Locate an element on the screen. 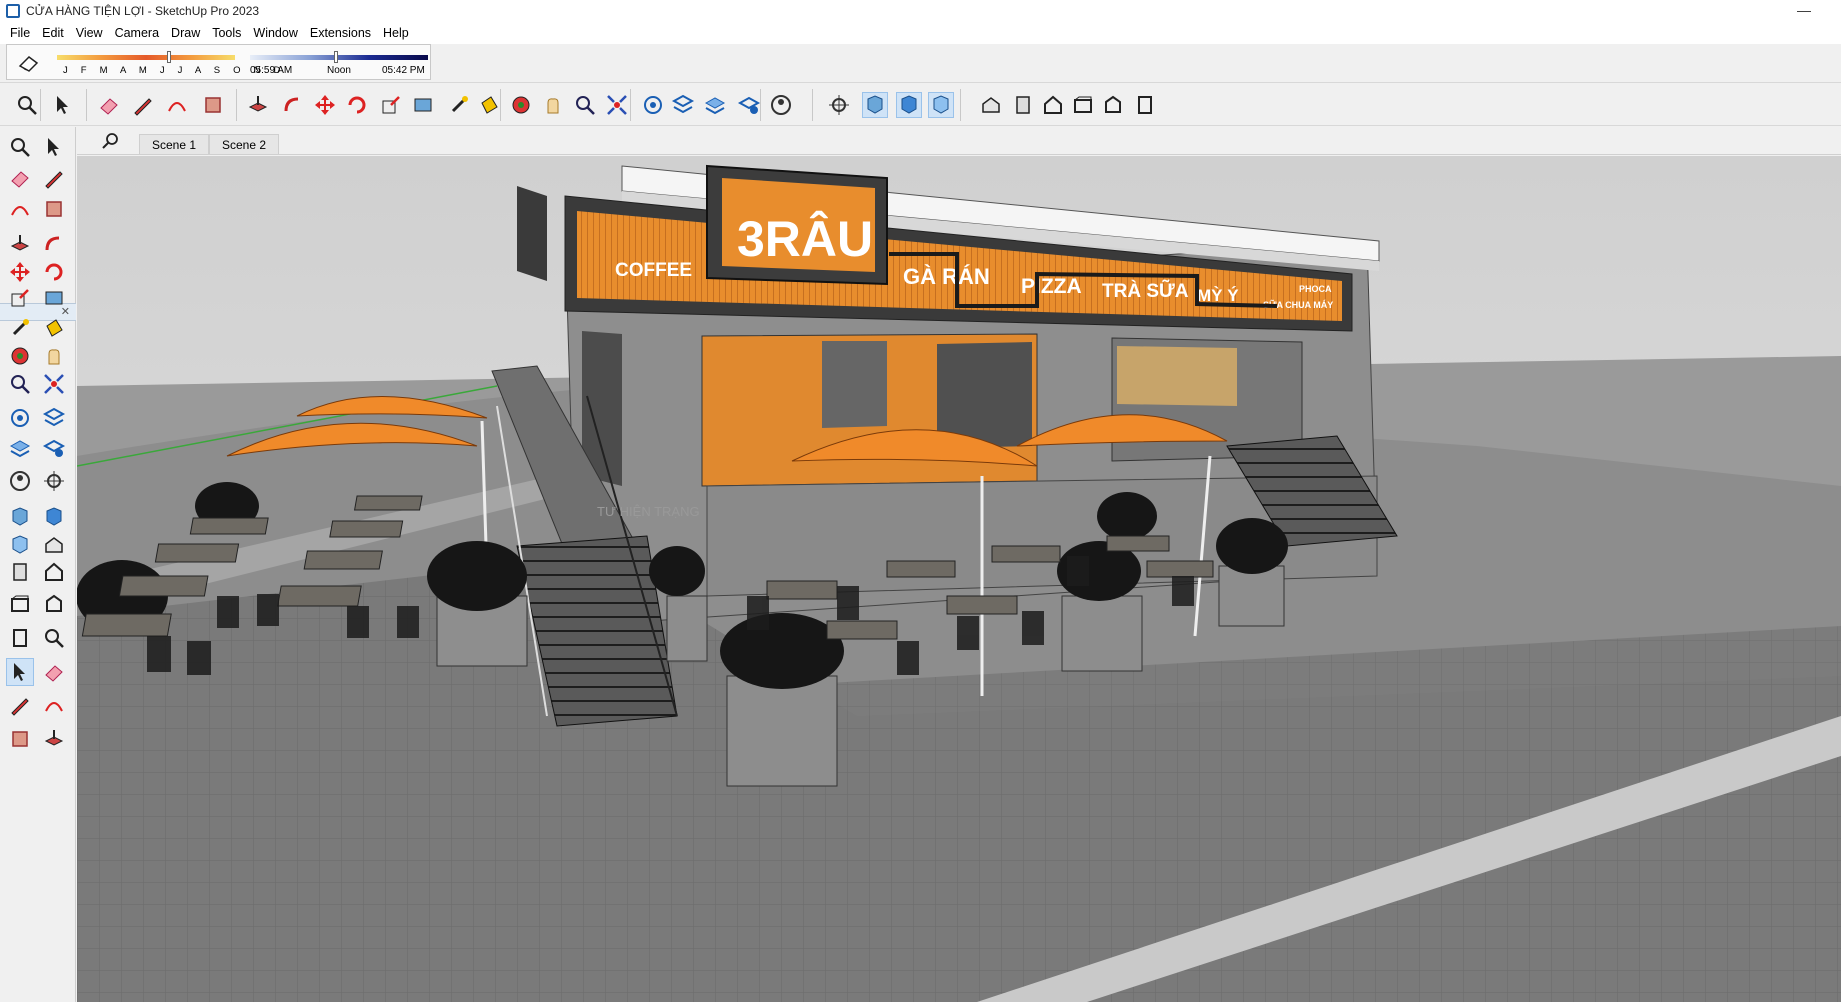  minimize-button: — is located at coordinates (1804, 10).